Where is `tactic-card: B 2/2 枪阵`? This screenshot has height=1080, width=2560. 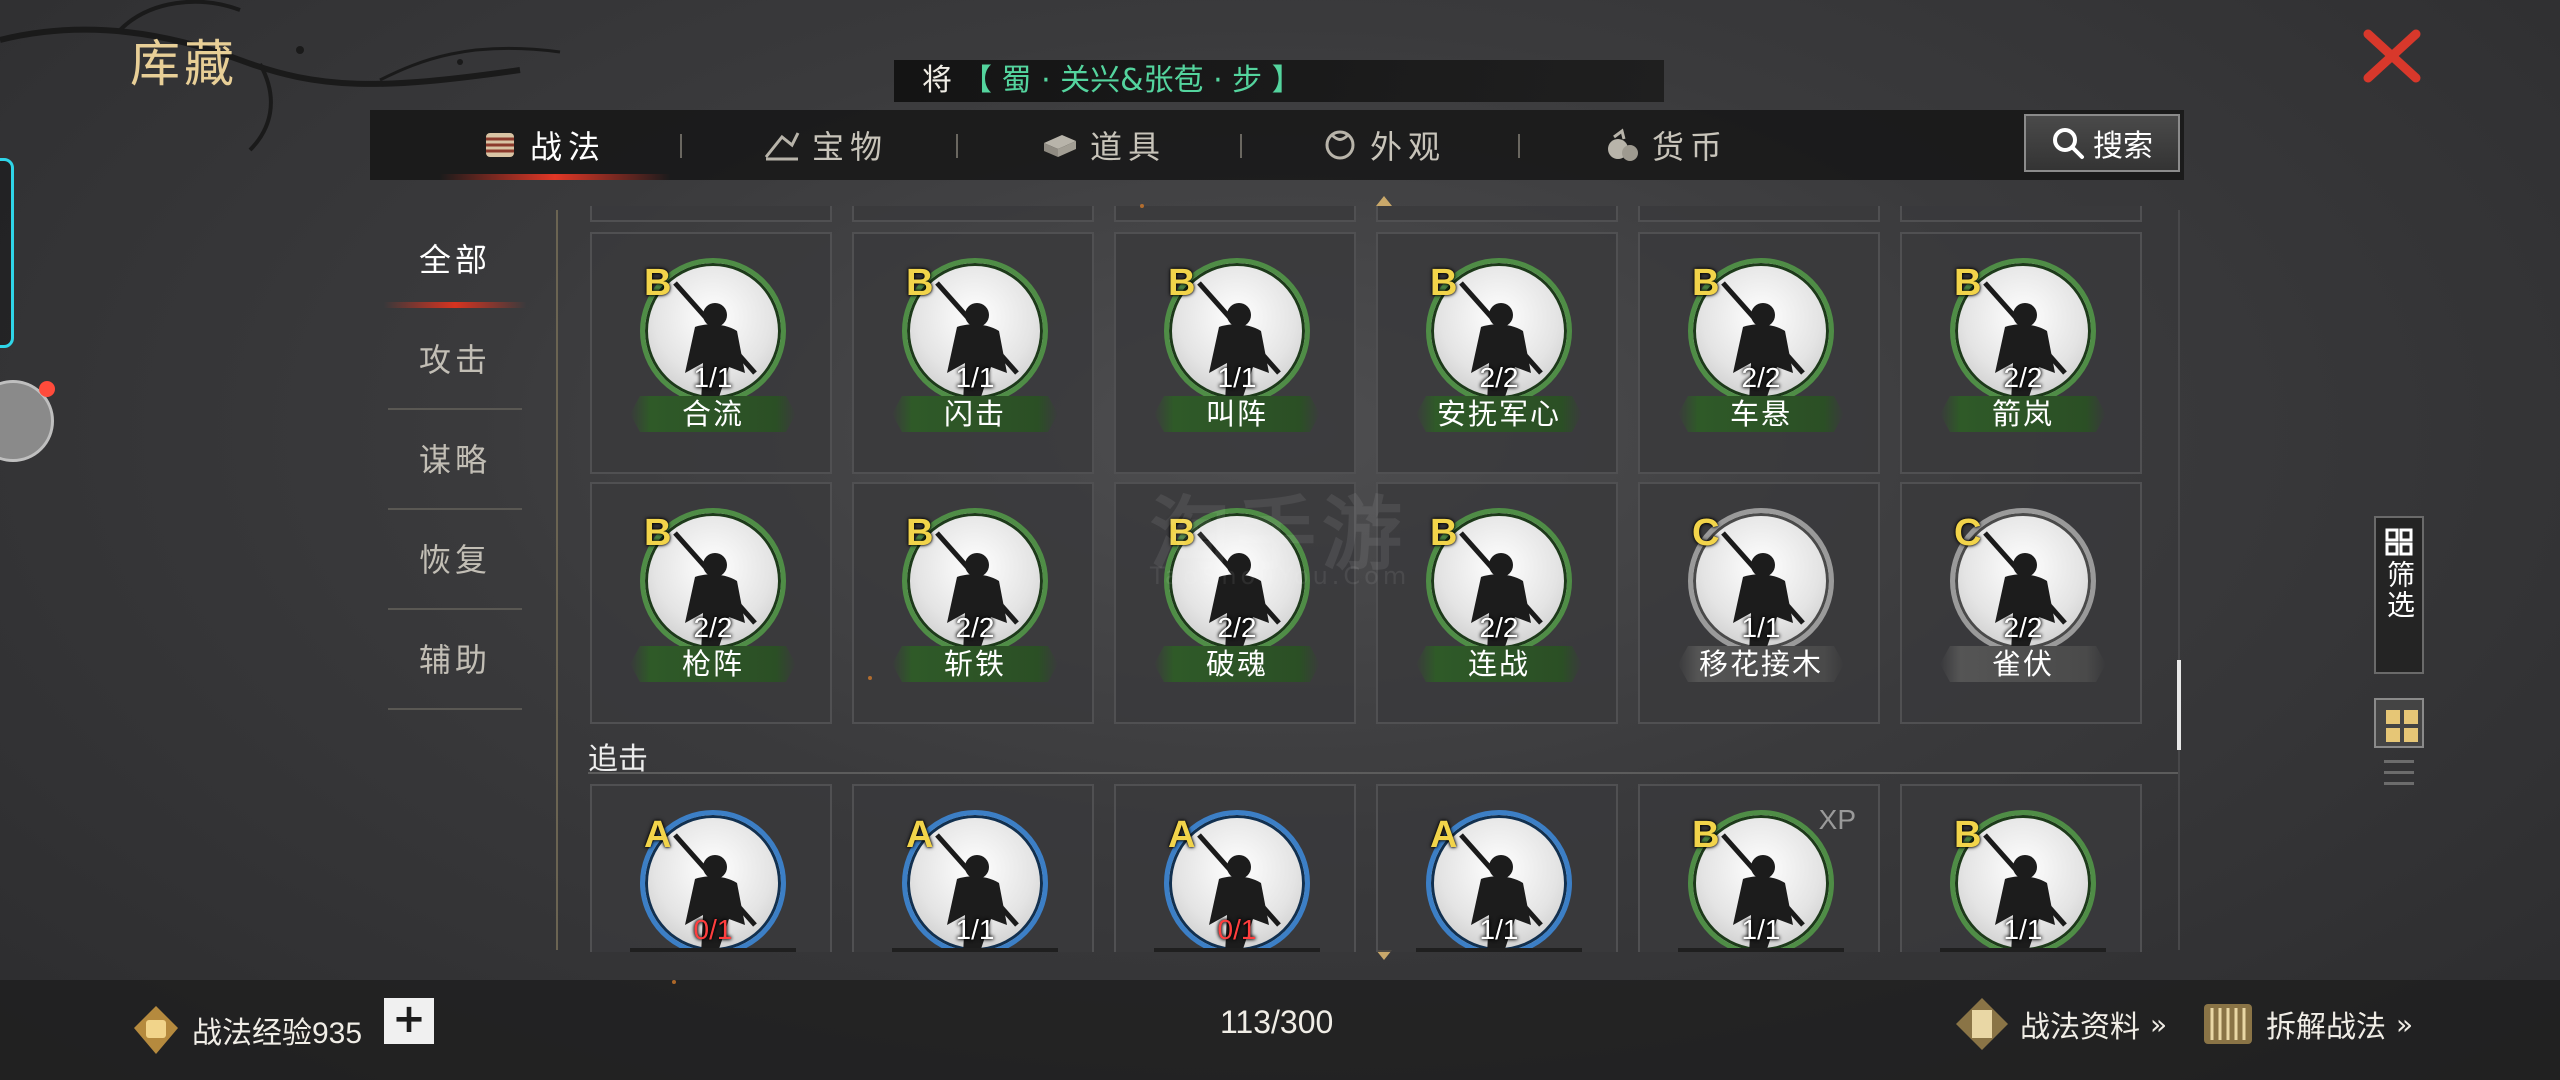
tactic-card: B 2/2 枪阵 is located at coordinates (711, 603).